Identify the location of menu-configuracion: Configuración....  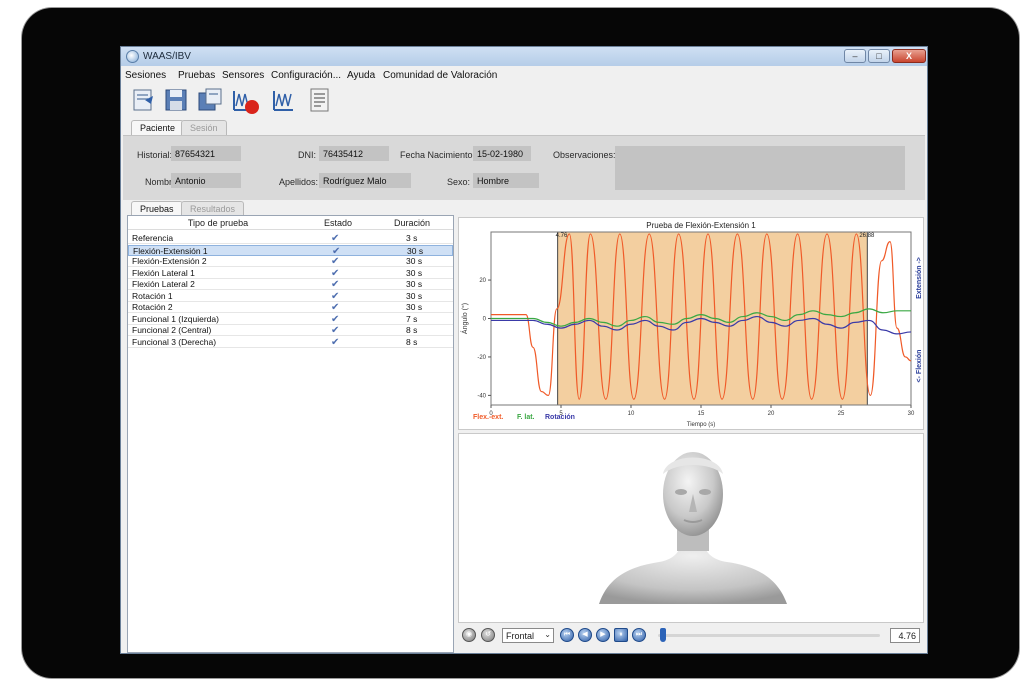
(306, 75).